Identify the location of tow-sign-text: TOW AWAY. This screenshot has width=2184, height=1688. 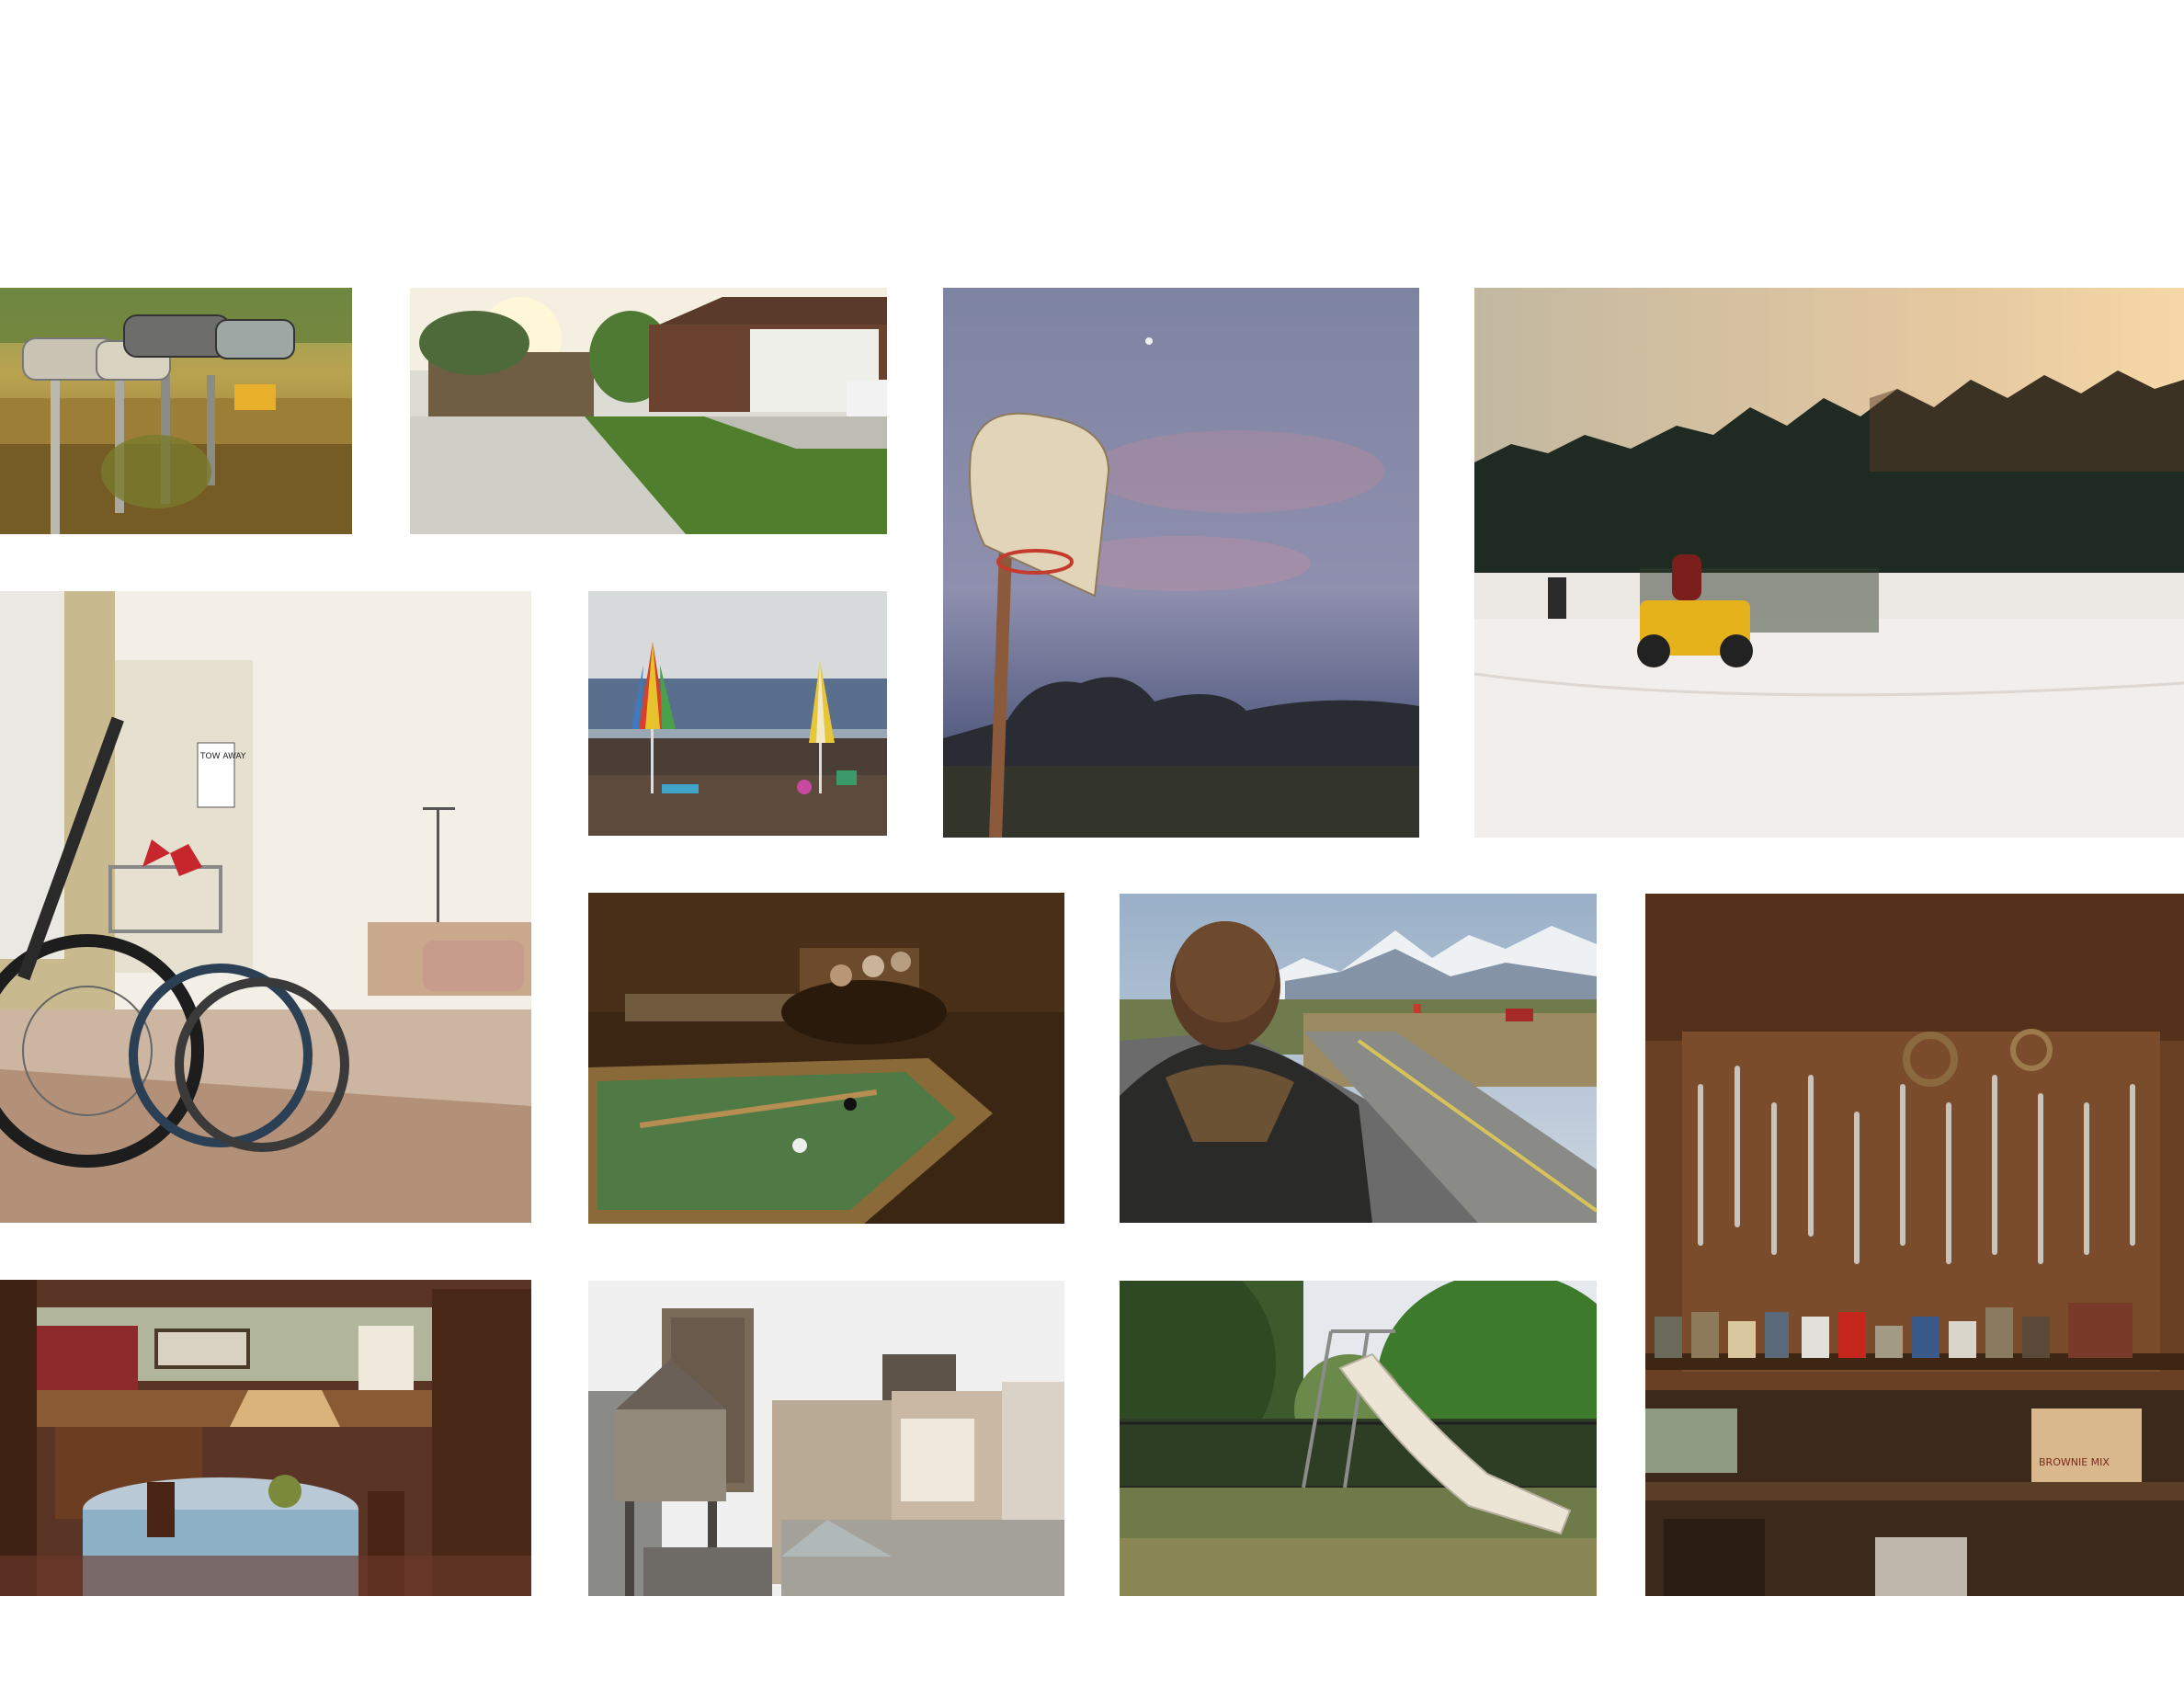
(222, 756).